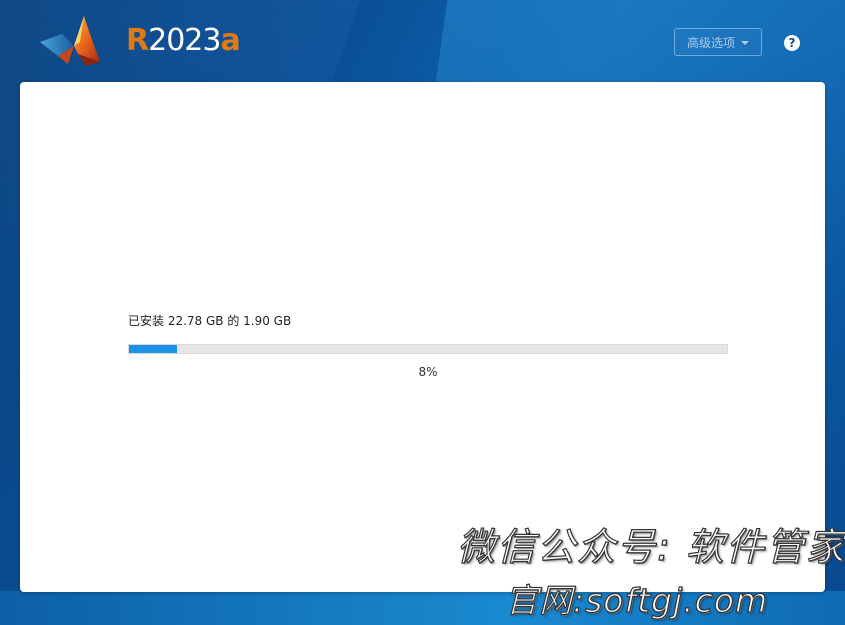  Describe the element at coordinates (422, 608) in the screenshot. I see `background-bottom-band` at that location.